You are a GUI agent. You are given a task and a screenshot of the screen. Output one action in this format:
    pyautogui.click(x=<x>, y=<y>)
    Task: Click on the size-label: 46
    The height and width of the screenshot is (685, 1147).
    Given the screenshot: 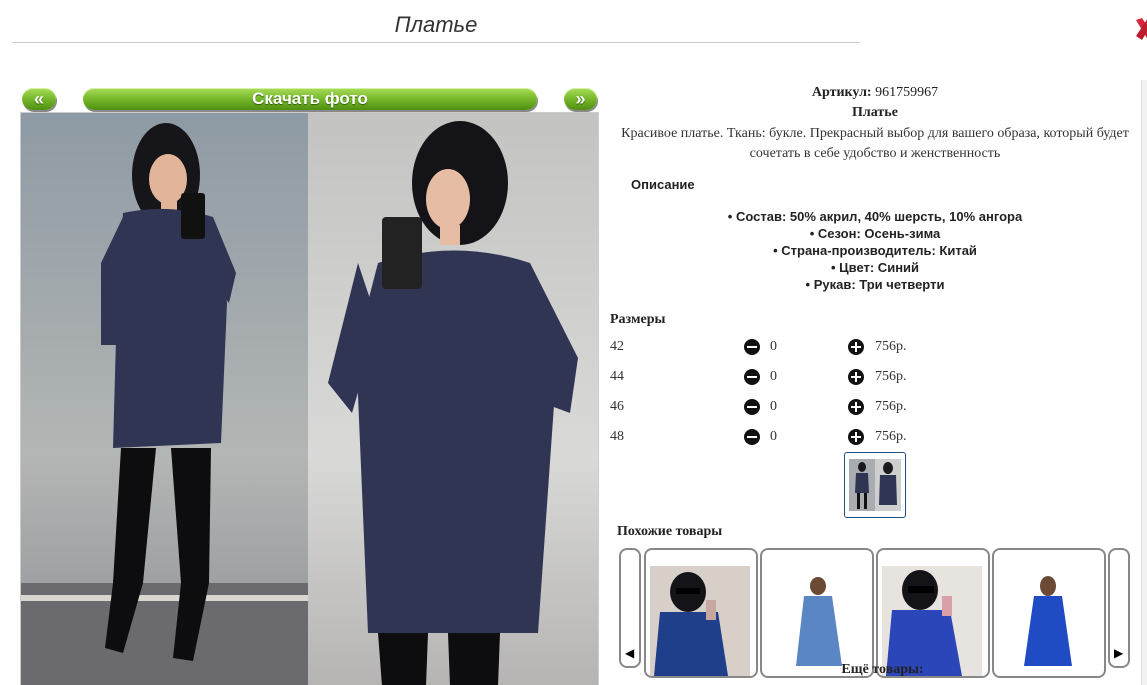 What is the action you would take?
    pyautogui.click(x=617, y=406)
    